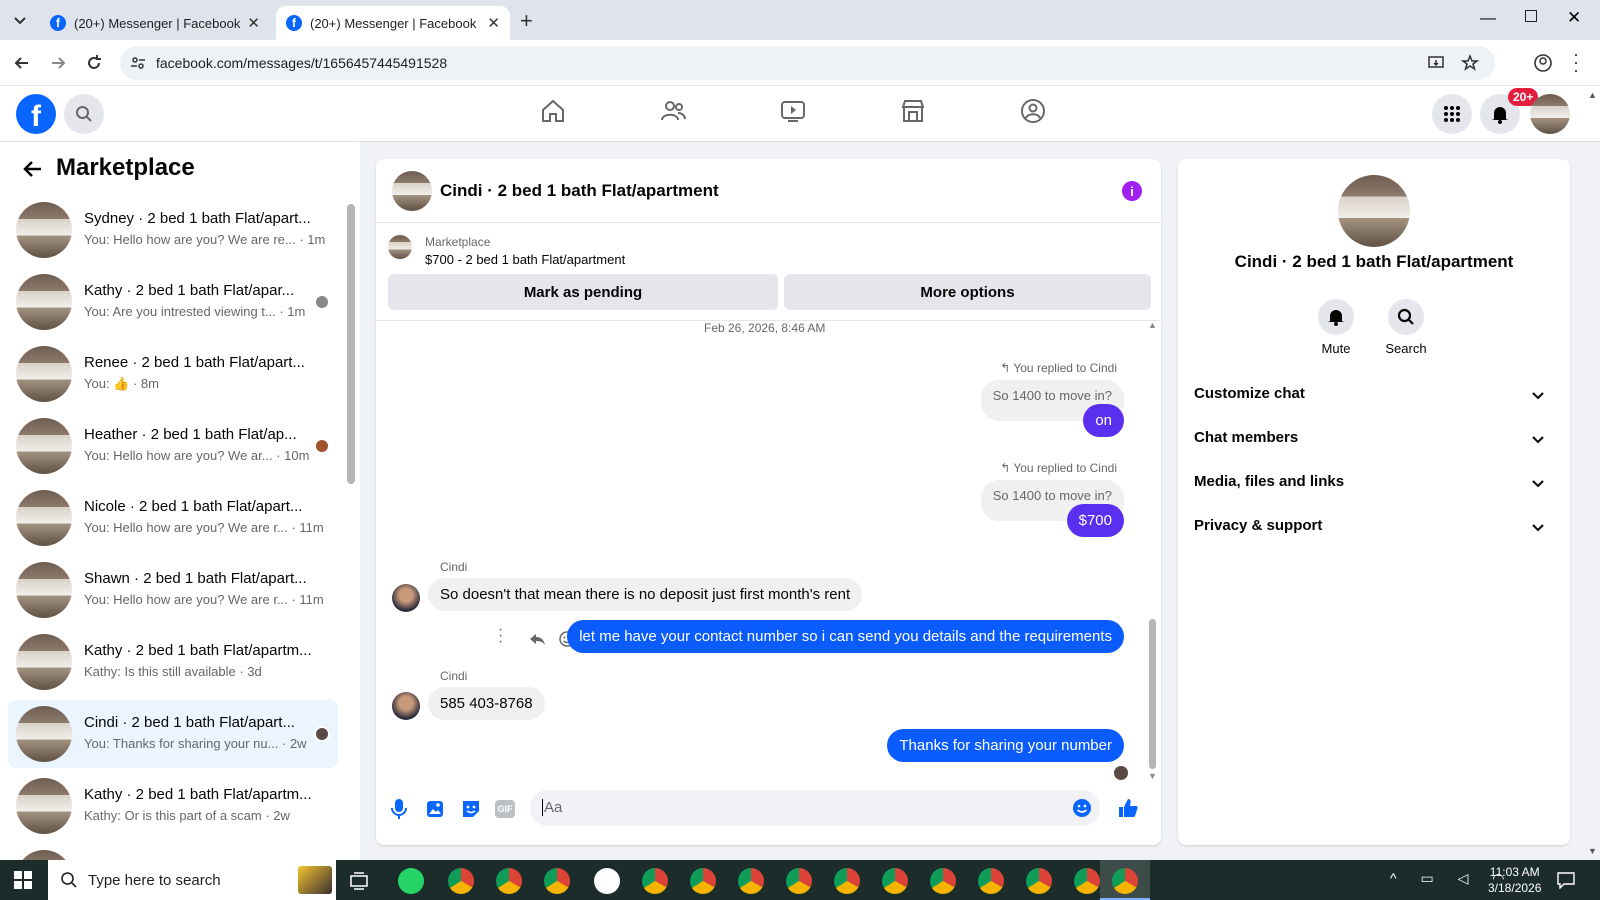 The width and height of the screenshot is (1600, 900). What do you see at coordinates (537, 639) in the screenshot?
I see `reply-icon` at bounding box center [537, 639].